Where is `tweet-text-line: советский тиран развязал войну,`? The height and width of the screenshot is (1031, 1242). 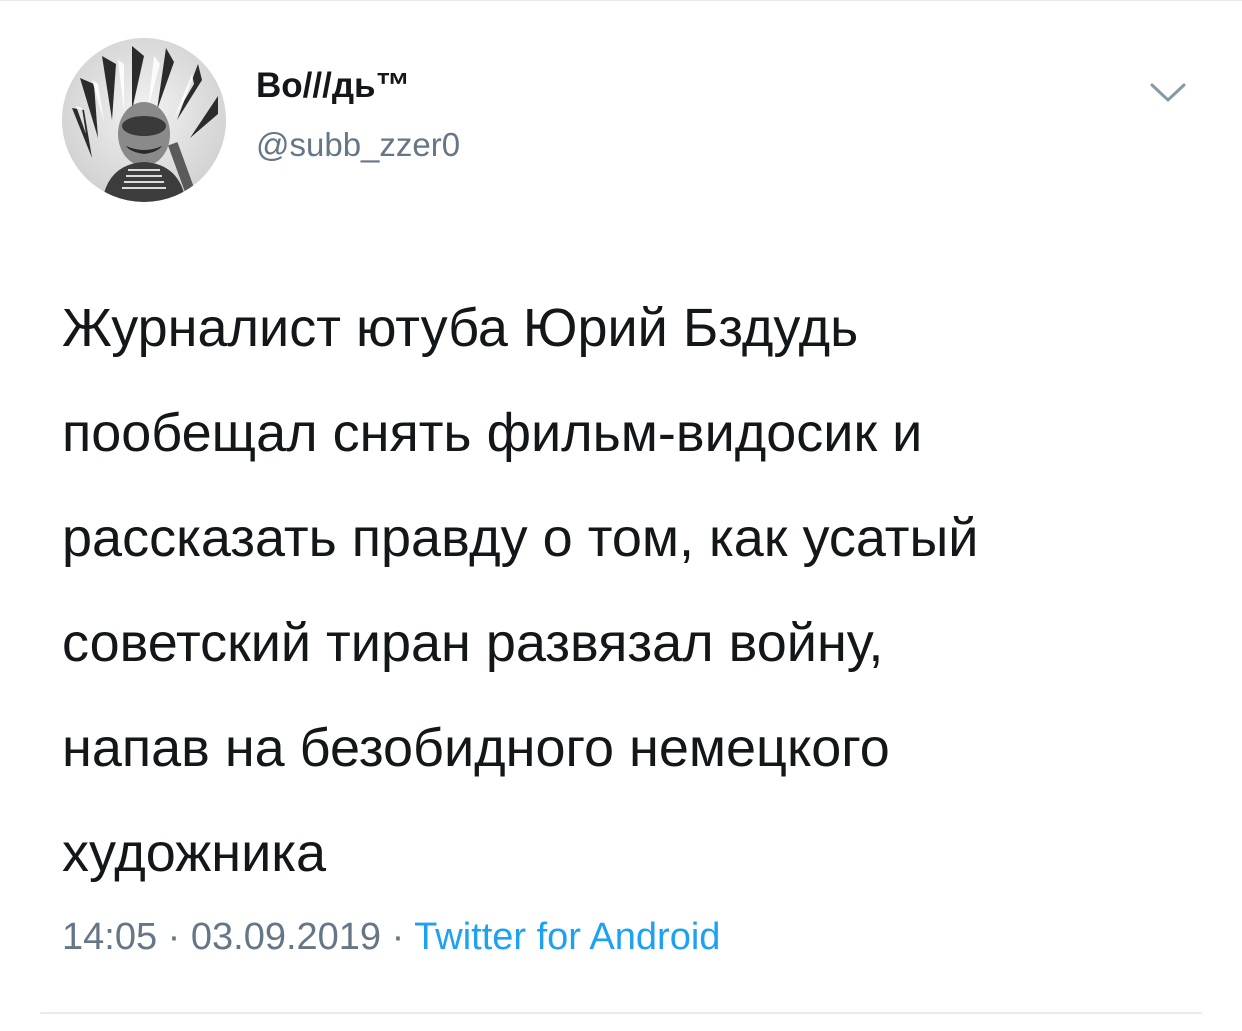 tweet-text-line: советский тиран развязал войну, is located at coordinates (473, 643).